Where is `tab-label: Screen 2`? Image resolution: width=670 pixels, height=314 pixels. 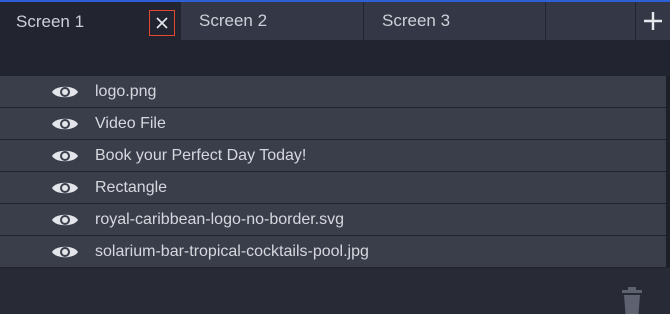
tab-label: Screen 2 is located at coordinates (233, 20).